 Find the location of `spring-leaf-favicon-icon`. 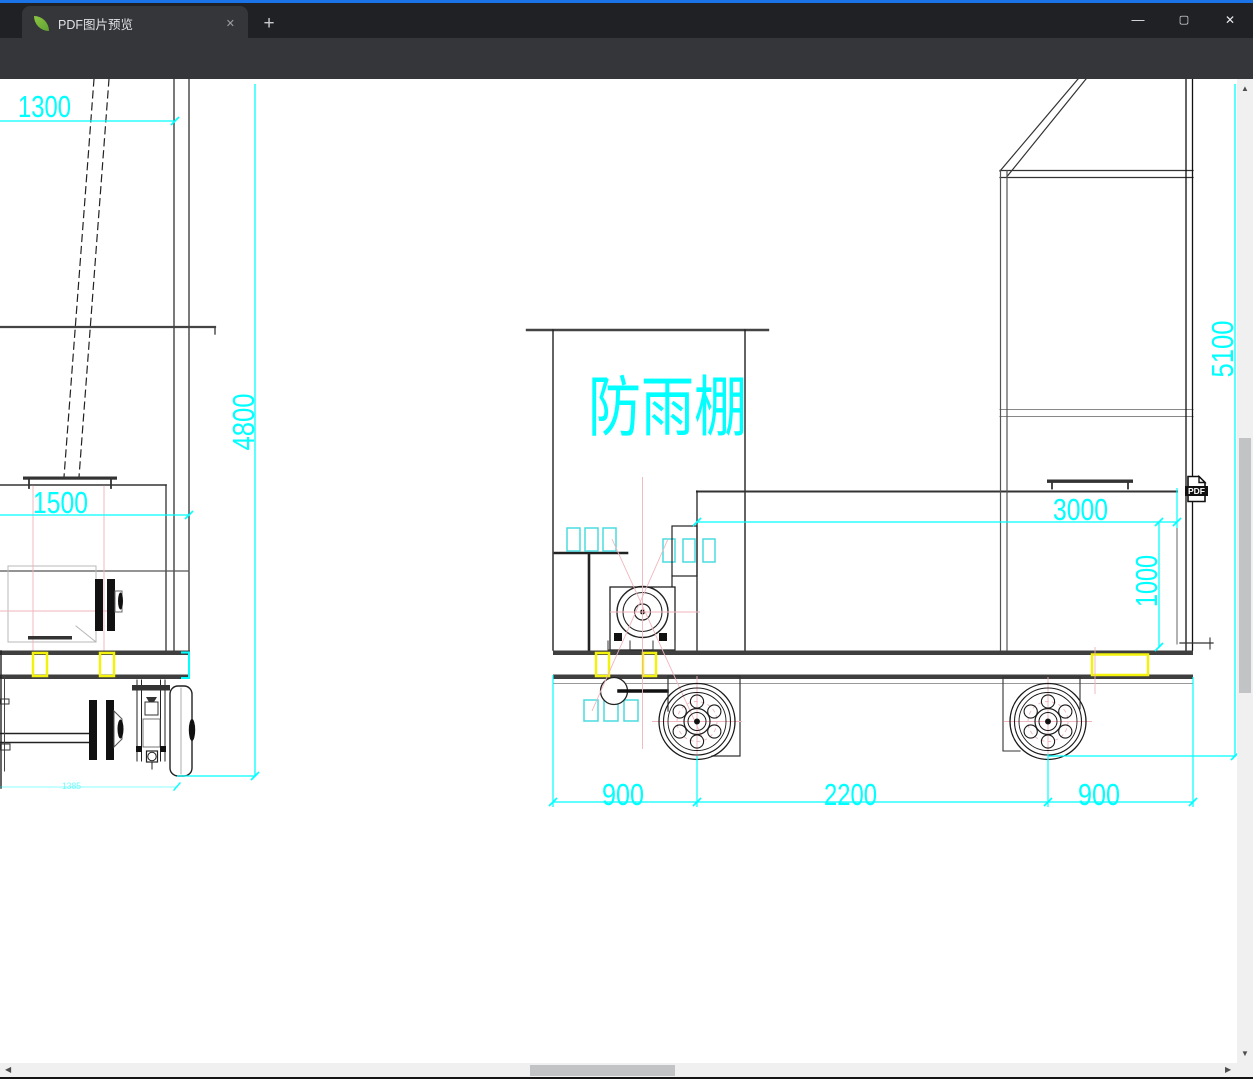

spring-leaf-favicon-icon is located at coordinates (41, 23).